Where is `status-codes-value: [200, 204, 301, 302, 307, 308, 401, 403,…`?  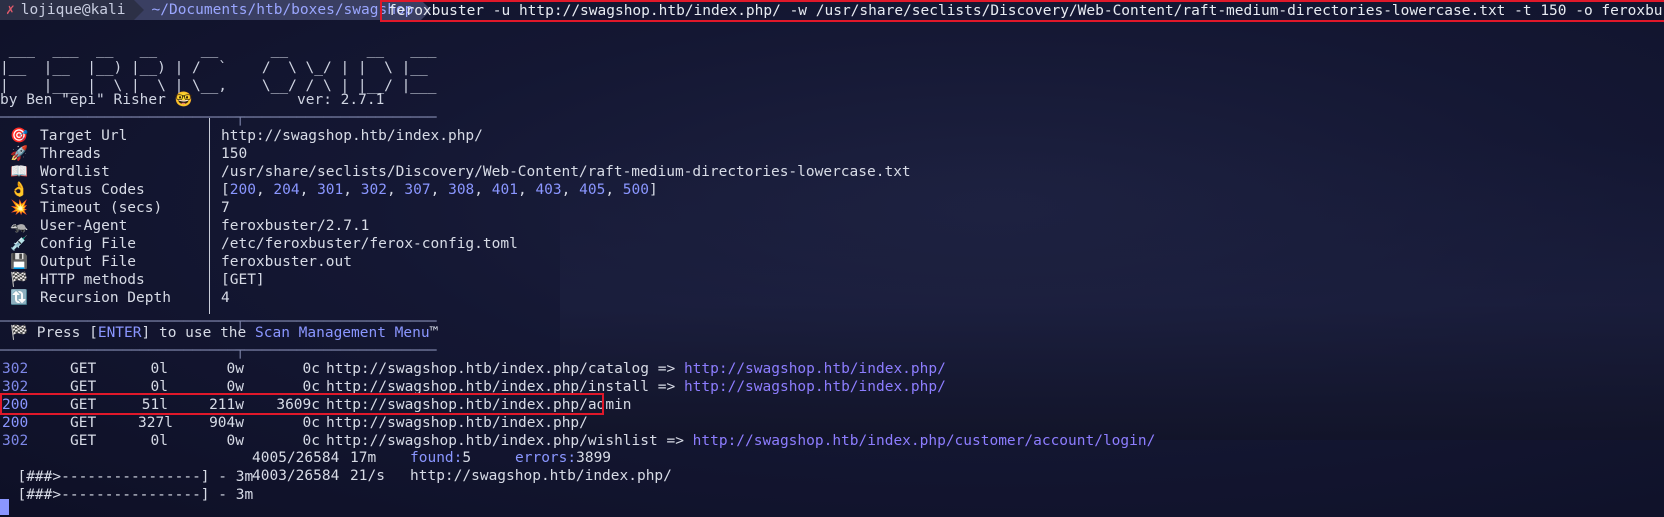
status-codes-value: [200, 204, 301, 302, 307, 308, 401, 403,… is located at coordinates (439, 190).